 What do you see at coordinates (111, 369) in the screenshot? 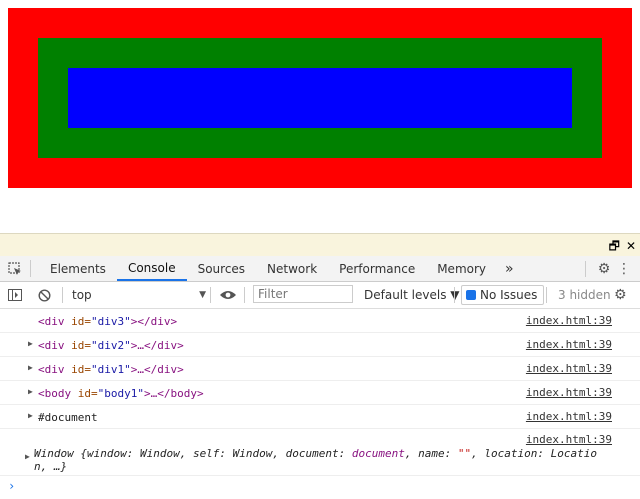
I see `attr-value: "div1"` at bounding box center [111, 369].